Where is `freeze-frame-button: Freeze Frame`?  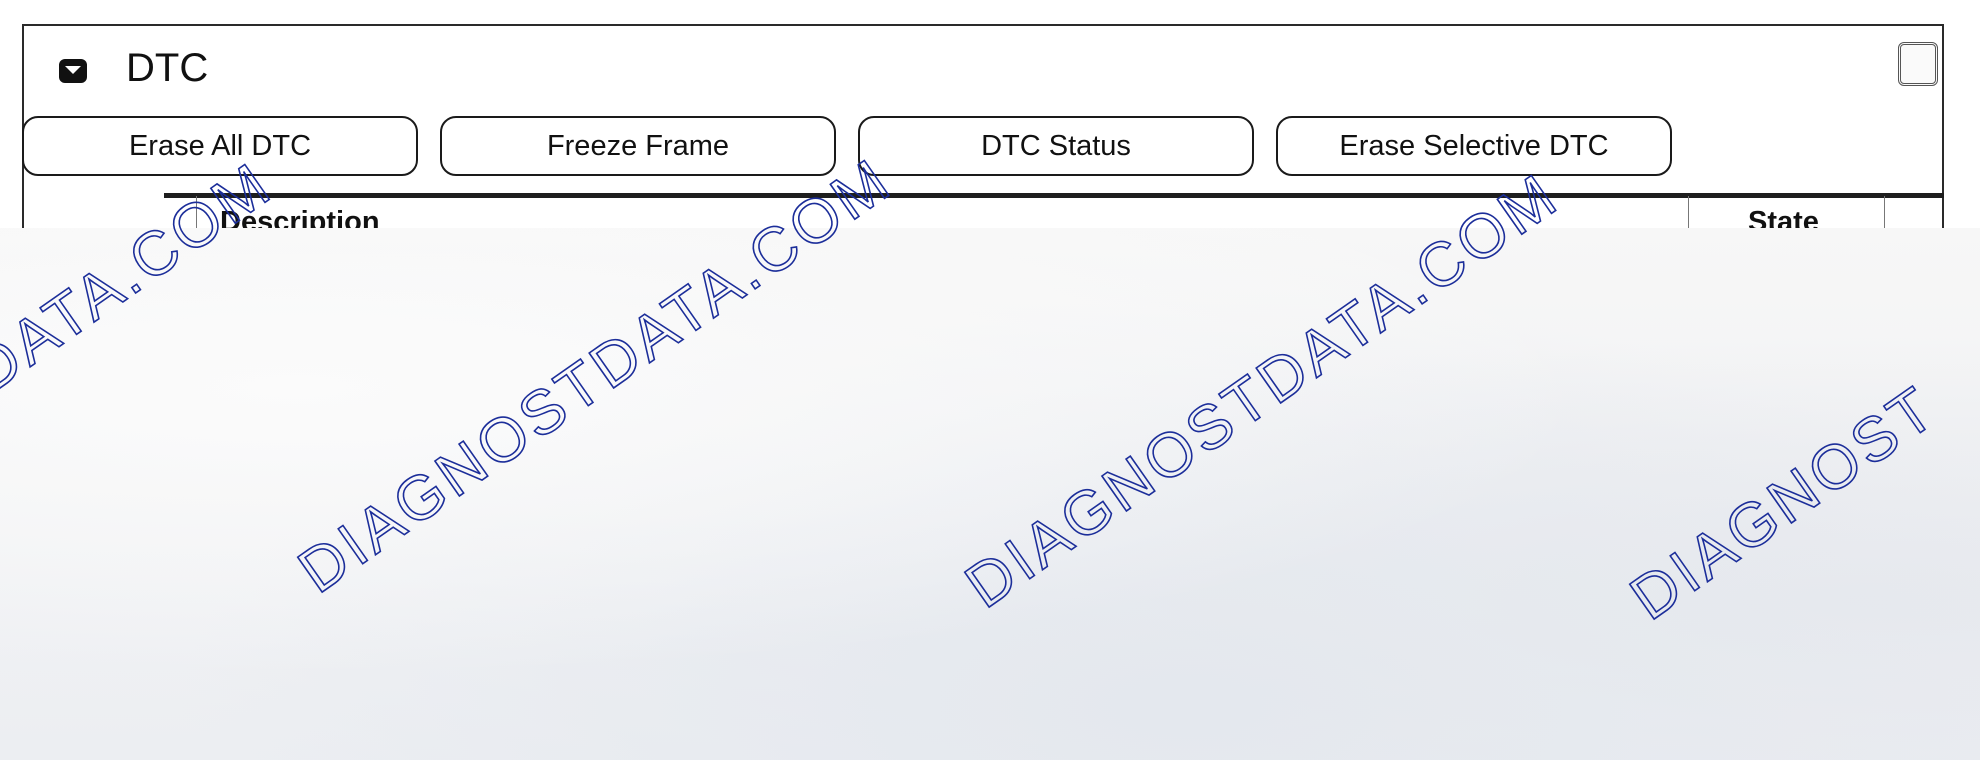 freeze-frame-button: Freeze Frame is located at coordinates (638, 146).